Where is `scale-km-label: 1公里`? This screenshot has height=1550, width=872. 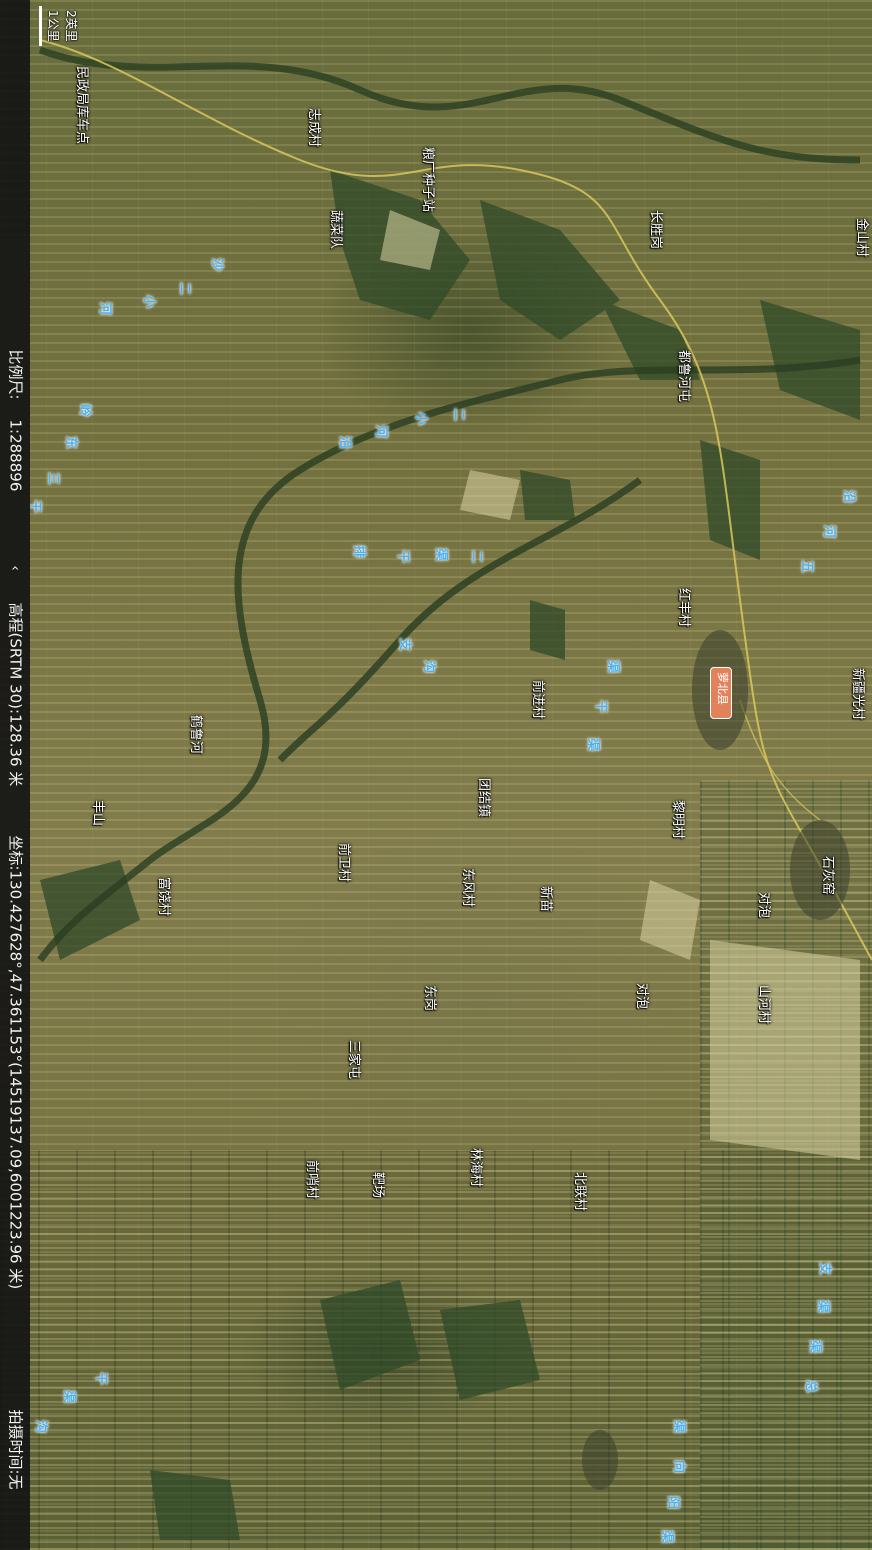
scale-km-label: 1公里 is located at coordinates (53, 26).